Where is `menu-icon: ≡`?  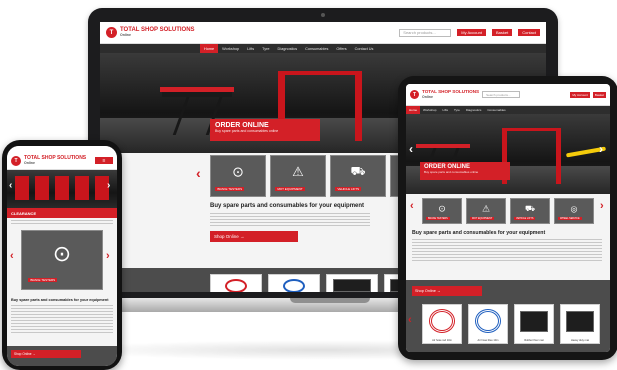
menu-icon: ≡ is located at coordinates (104, 160).